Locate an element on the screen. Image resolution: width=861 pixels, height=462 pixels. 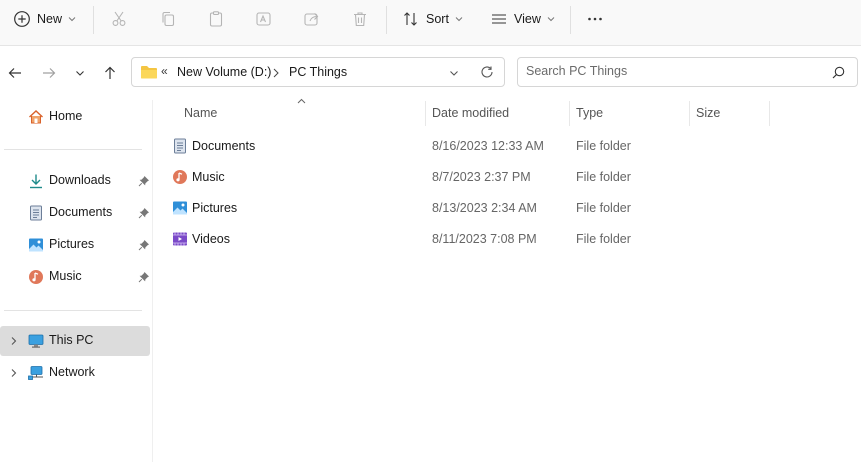
rename-icon is located at coordinates (264, 19).